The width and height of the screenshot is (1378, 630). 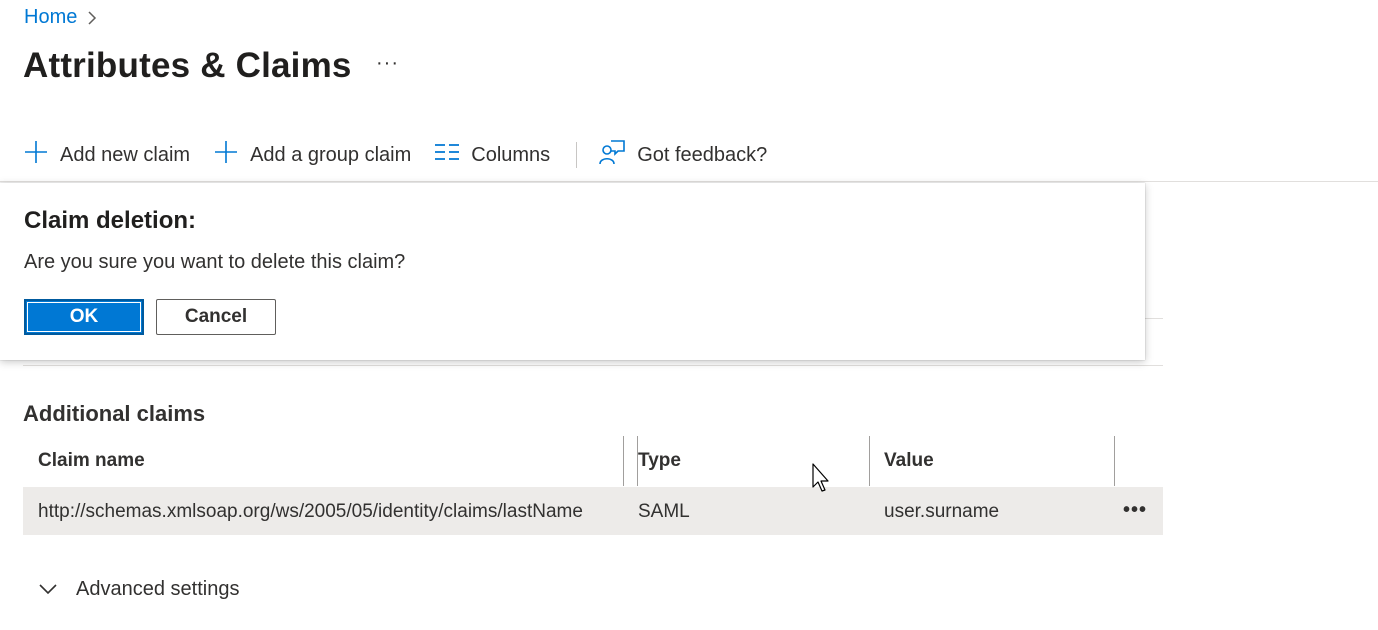 I want to click on advanced-settings-label: Advanced settings, so click(x=158, y=589).